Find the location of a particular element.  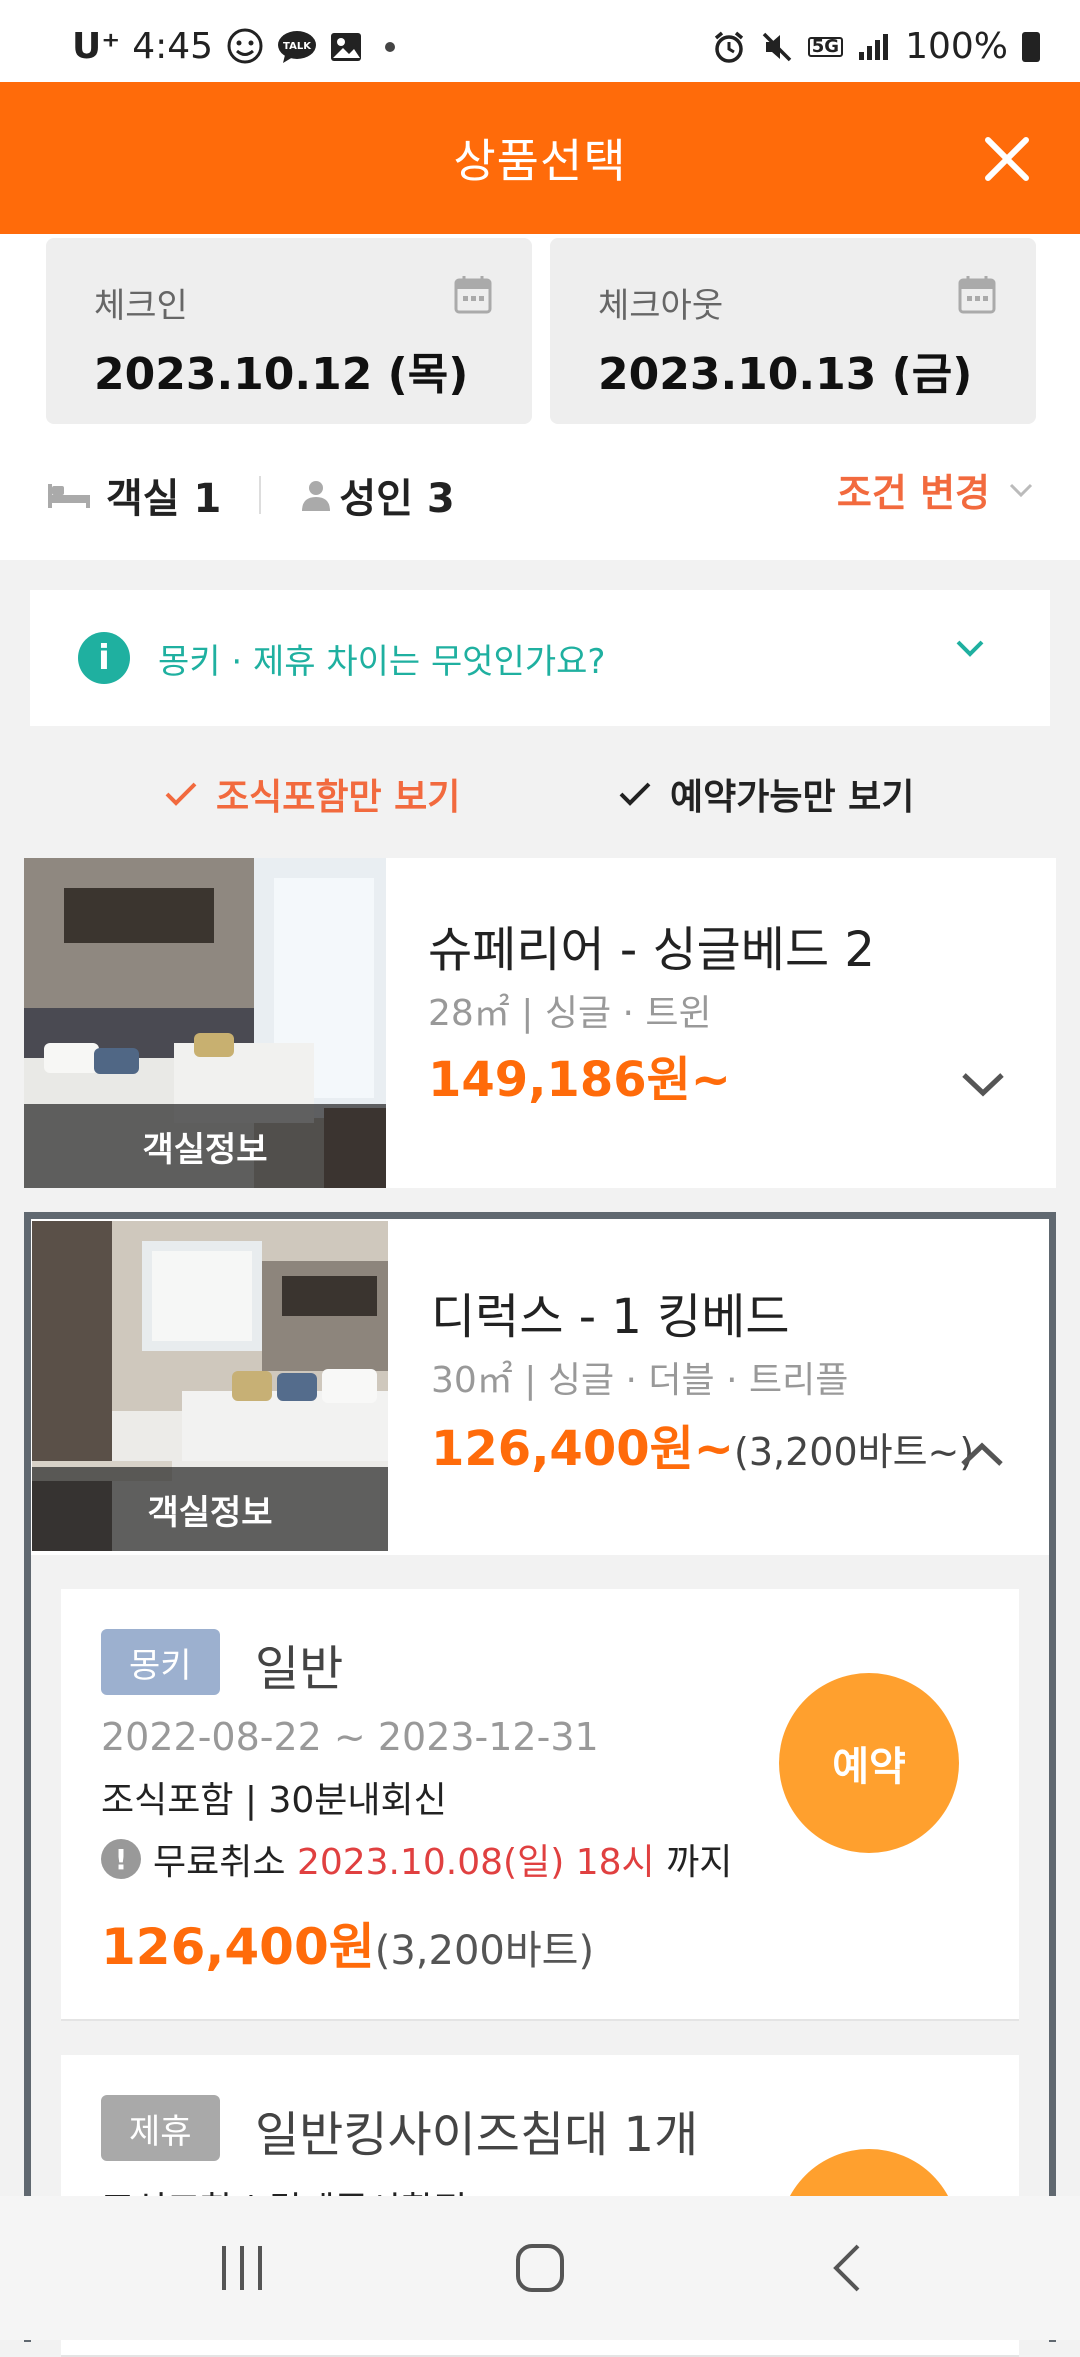

plan-price: 126,400원(3,200바트) is located at coordinates (347, 1943).